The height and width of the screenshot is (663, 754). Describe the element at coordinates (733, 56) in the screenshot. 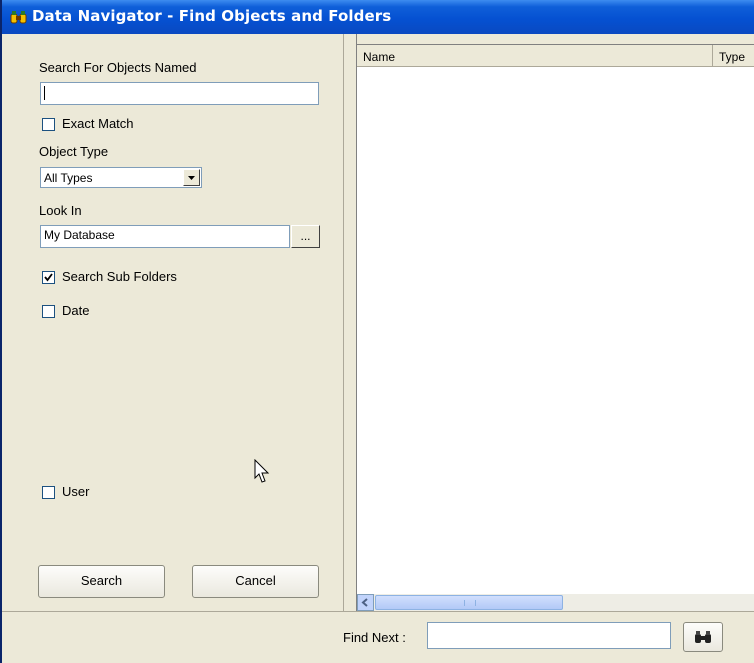

I see `column-header-type: Type` at that location.